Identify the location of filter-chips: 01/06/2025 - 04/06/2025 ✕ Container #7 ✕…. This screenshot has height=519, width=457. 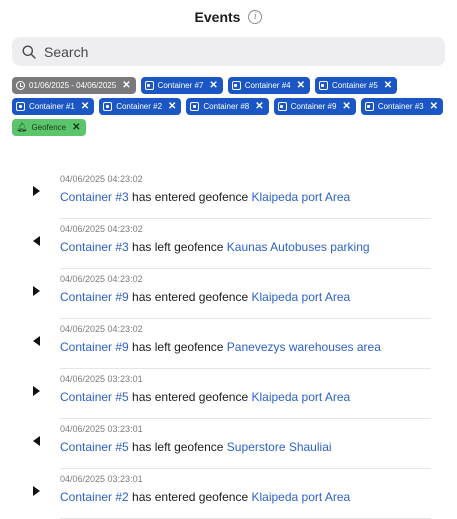
(232, 106).